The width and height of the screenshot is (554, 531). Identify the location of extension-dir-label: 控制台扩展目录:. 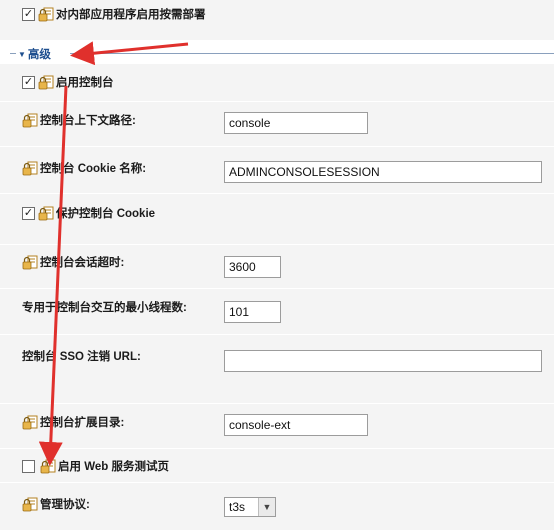
(82, 423).